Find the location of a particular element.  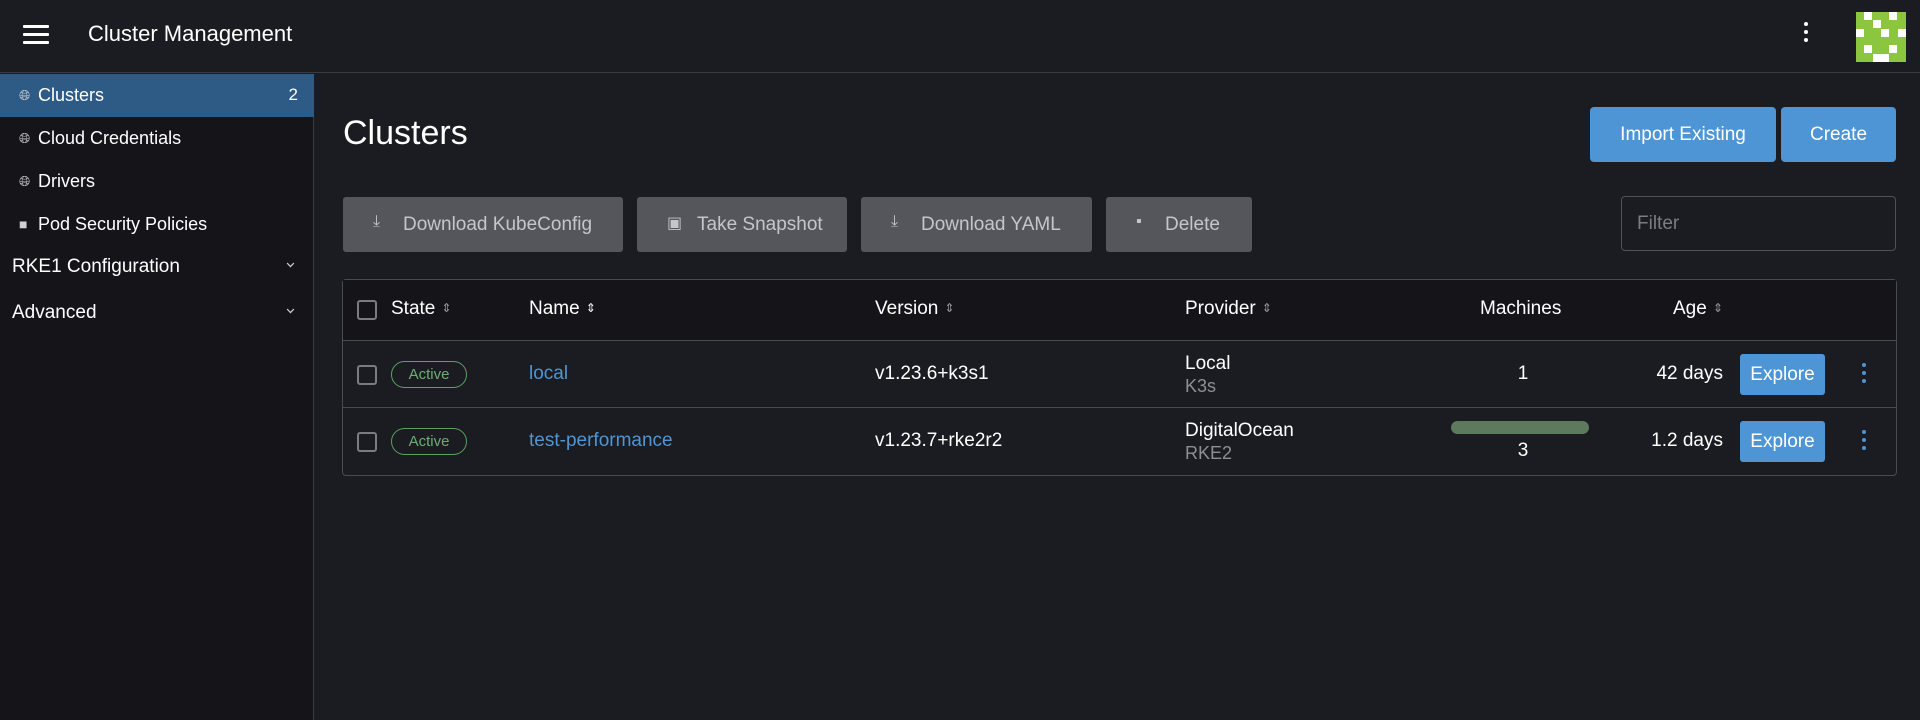

page-title: Clusters is located at coordinates (405, 133).